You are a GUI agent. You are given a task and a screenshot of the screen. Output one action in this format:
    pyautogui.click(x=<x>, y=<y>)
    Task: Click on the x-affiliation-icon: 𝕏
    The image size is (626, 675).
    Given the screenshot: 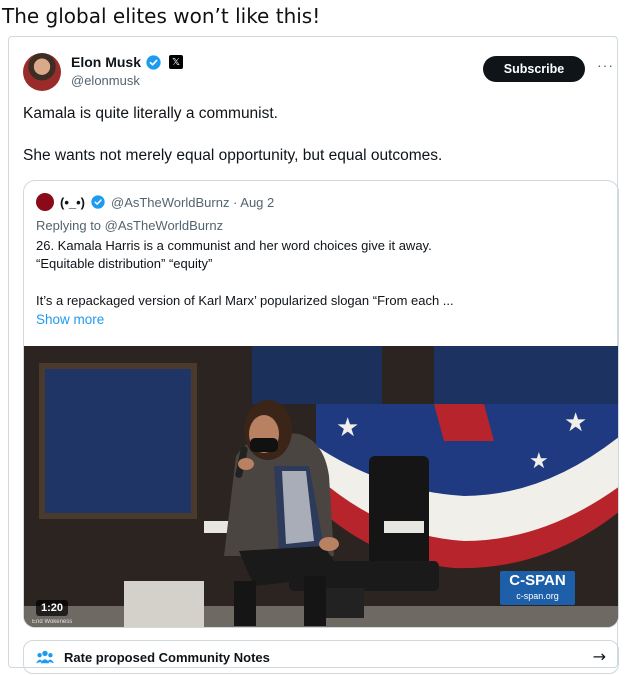 What is the action you would take?
    pyautogui.click(x=176, y=62)
    